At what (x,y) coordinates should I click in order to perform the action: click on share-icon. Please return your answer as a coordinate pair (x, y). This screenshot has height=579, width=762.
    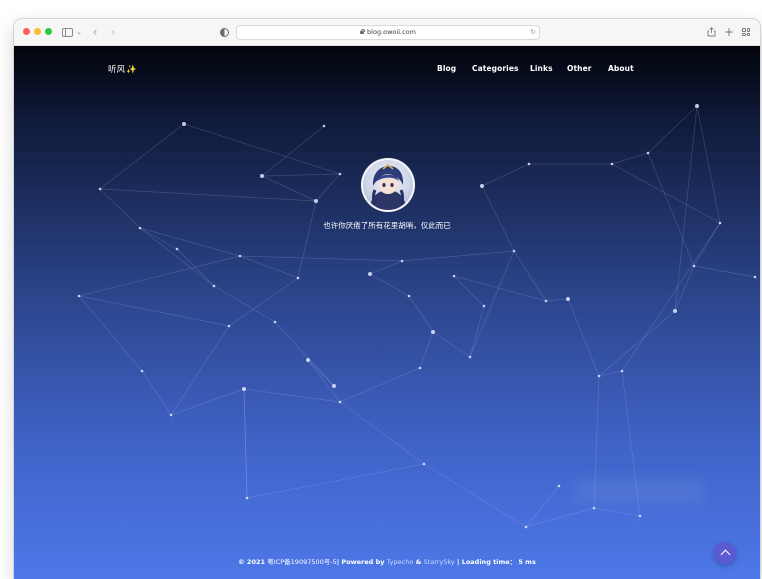
    Looking at the image, I should click on (711, 32).